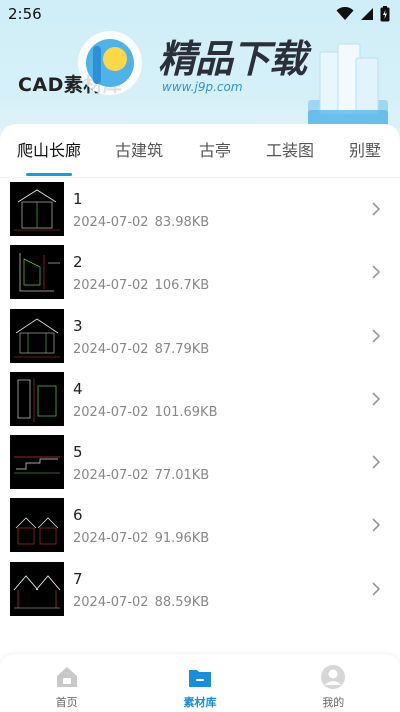  I want to click on list-item: 4 2024-07-02 101.69KB, so click(200, 399).